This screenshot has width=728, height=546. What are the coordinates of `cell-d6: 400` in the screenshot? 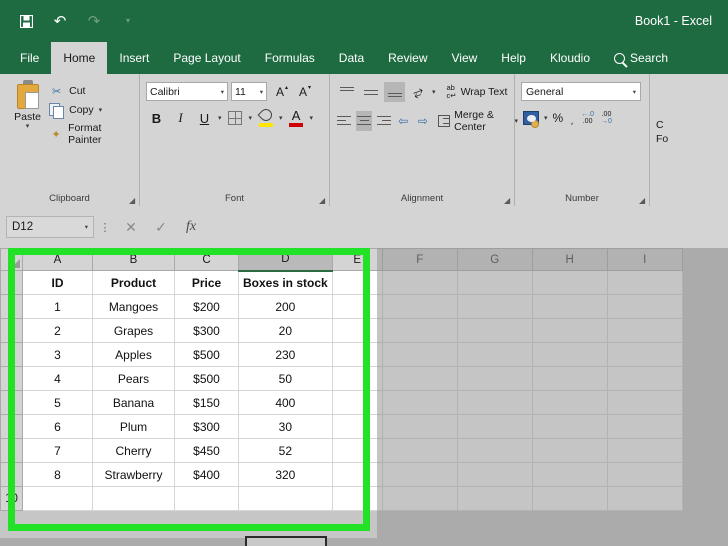 It's located at (285, 402).